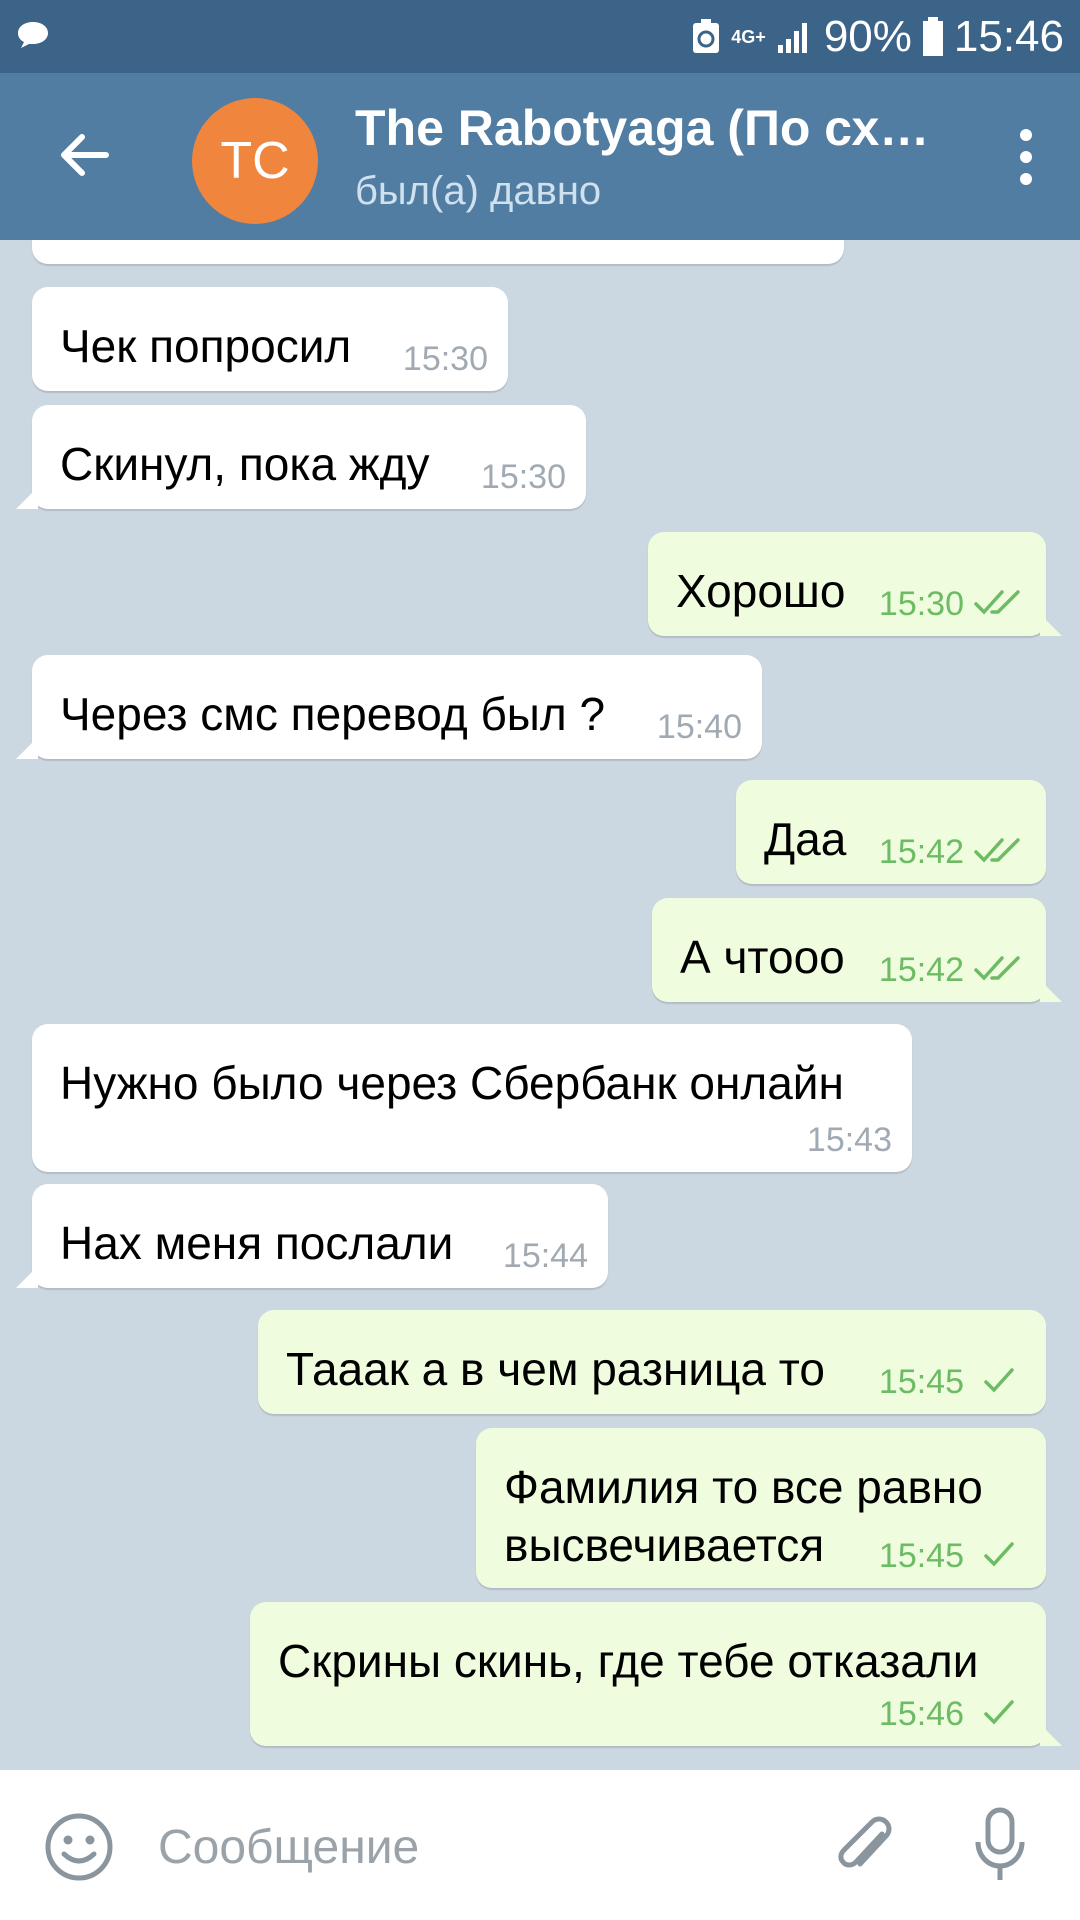 This screenshot has width=1080, height=1920. Describe the element at coordinates (438, 252) in the screenshot. I see `message-bubble-partial` at that location.